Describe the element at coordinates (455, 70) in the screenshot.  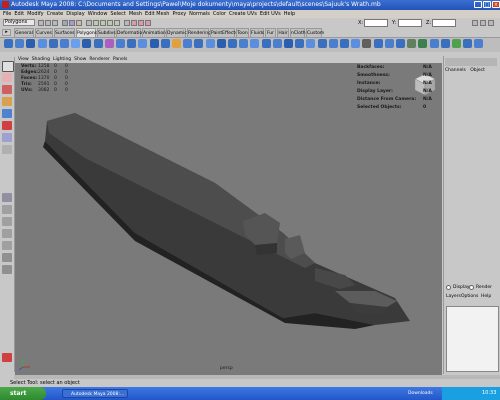
I see `channels-tab: Channels` at that location.